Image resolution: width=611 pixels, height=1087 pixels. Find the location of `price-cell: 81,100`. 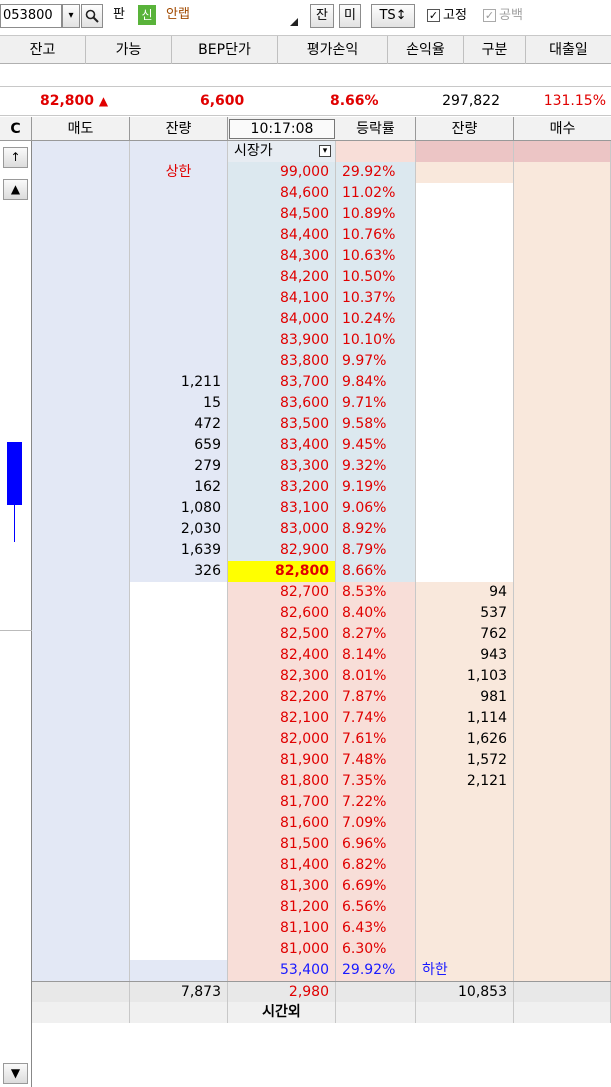

price-cell: 81,100 is located at coordinates (282, 928).